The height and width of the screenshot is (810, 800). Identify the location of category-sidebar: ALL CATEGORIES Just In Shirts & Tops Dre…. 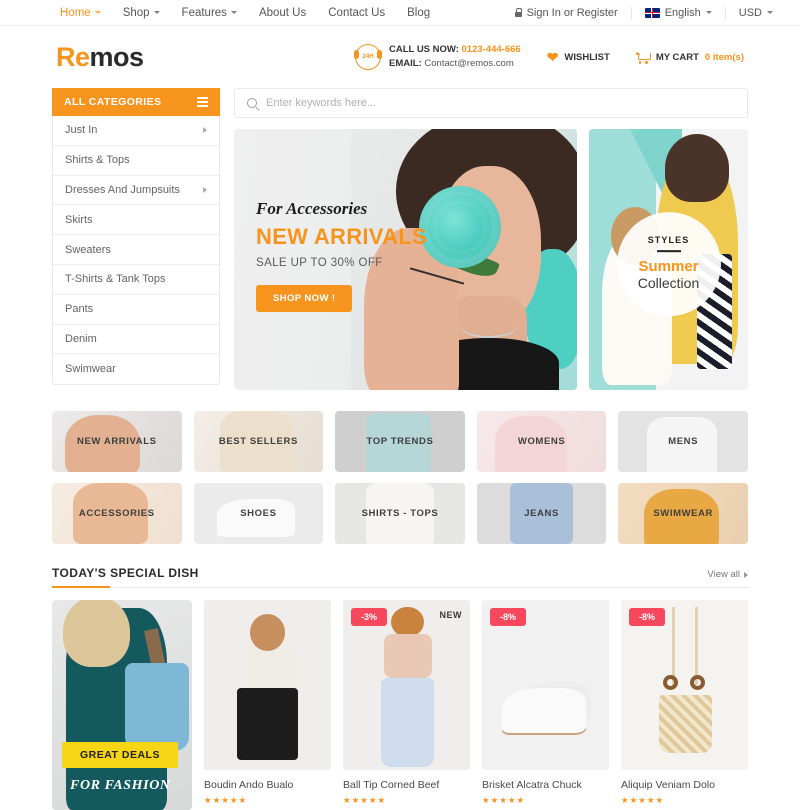
(136, 239).